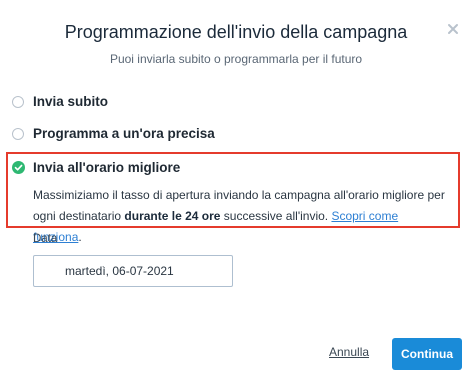 Image resolution: width=472 pixels, height=387 pixels. What do you see at coordinates (133, 271) in the screenshot?
I see `date-field: martedì, 06-07-2021` at bounding box center [133, 271].